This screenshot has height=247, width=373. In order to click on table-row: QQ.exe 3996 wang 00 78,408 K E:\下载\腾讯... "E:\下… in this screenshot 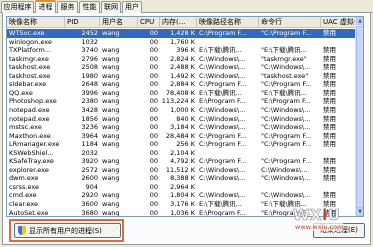, I will do `click(185, 93)`.